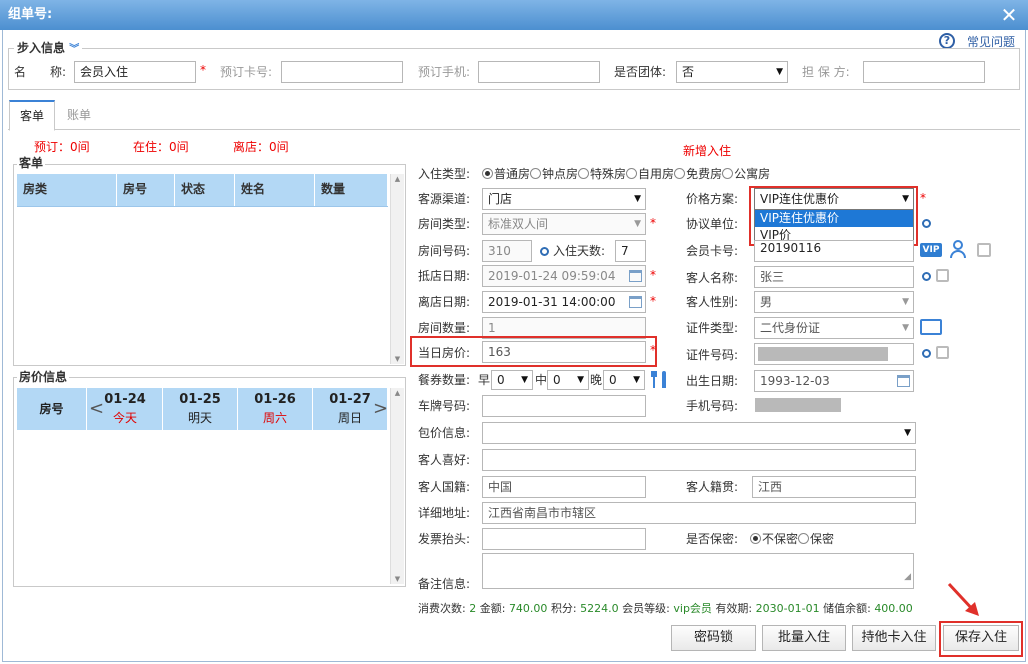  I want to click on room-type-select: 标准双人间 ▼, so click(564, 224).